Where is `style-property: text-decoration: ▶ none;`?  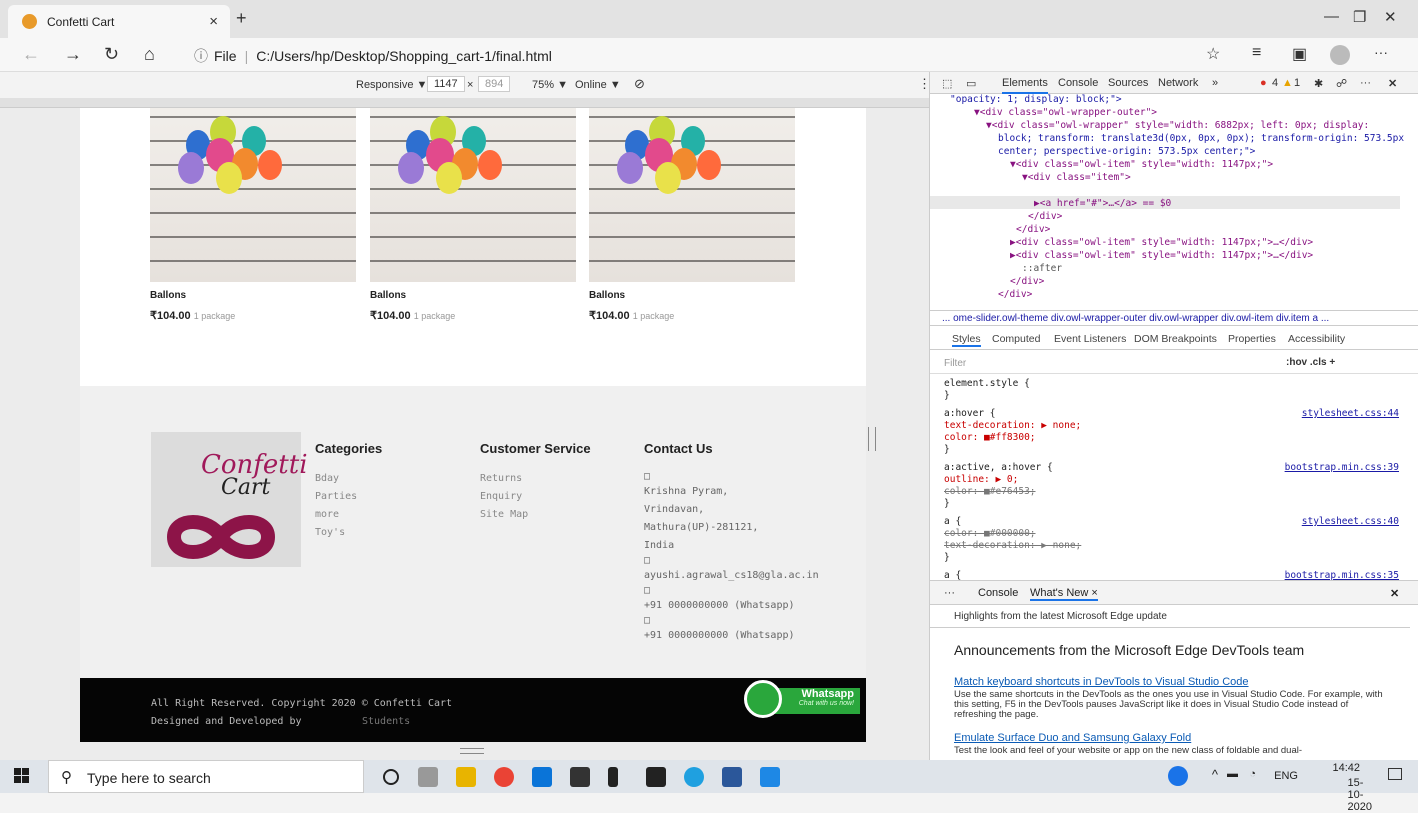 style-property: text-decoration: ▶ none; is located at coordinates (1012, 425).